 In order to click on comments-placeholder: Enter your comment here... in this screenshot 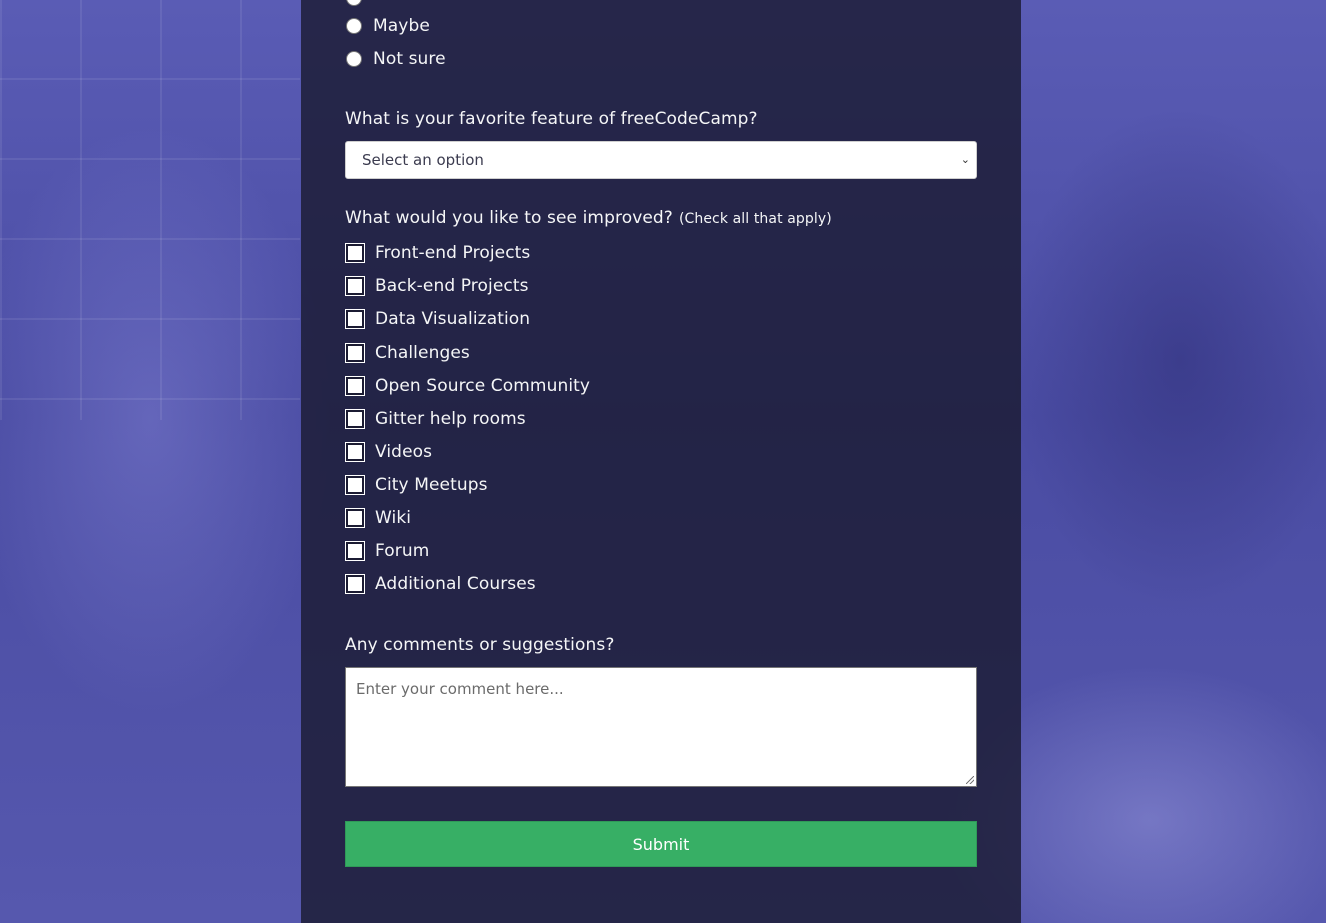, I will do `click(460, 689)`.